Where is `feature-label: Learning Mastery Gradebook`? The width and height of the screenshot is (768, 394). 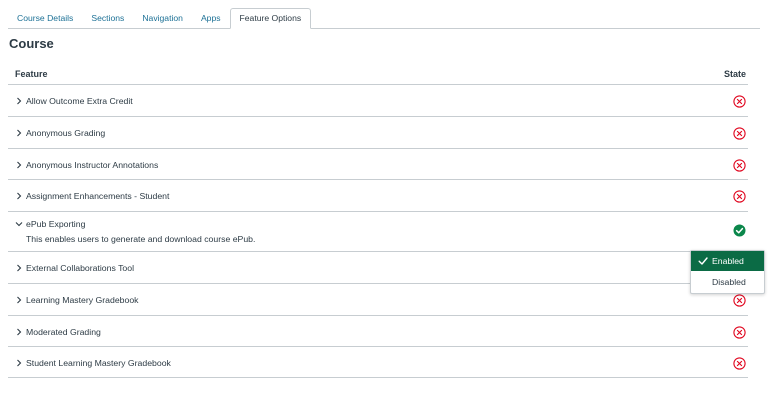
feature-label: Learning Mastery Gradebook is located at coordinates (82, 300).